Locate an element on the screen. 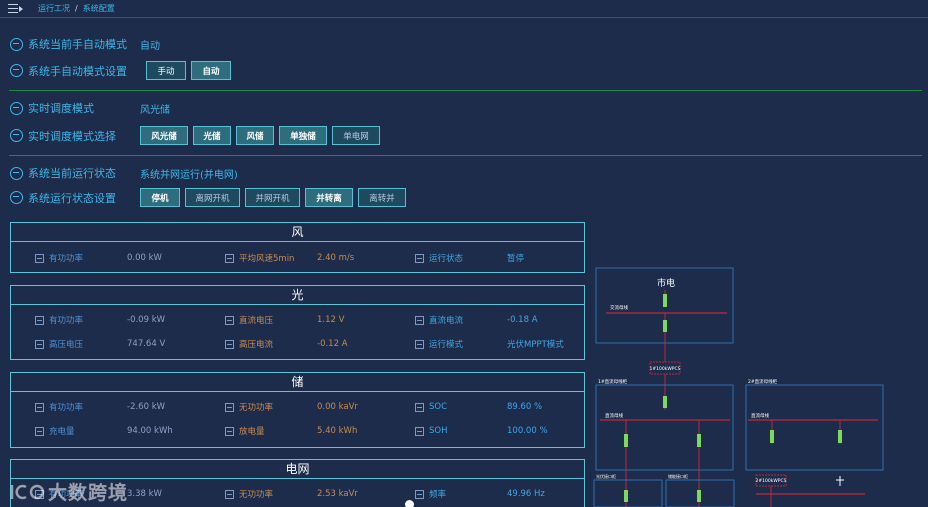  cursor-dot is located at coordinates (409, 503).